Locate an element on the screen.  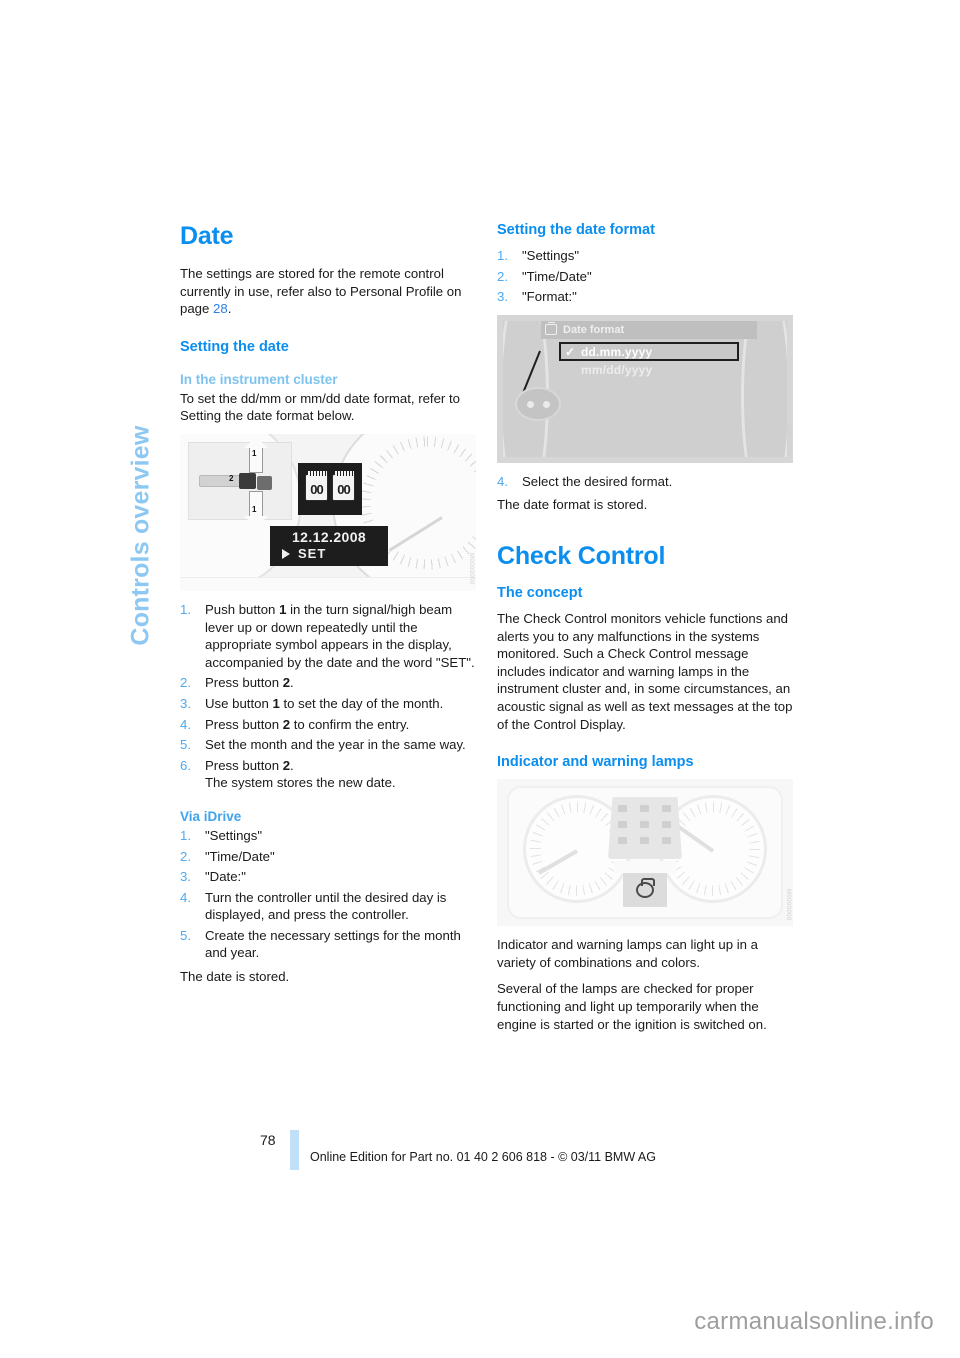
idrive-option-other: mm/dd/yyyy is located at coordinates (616, 370).